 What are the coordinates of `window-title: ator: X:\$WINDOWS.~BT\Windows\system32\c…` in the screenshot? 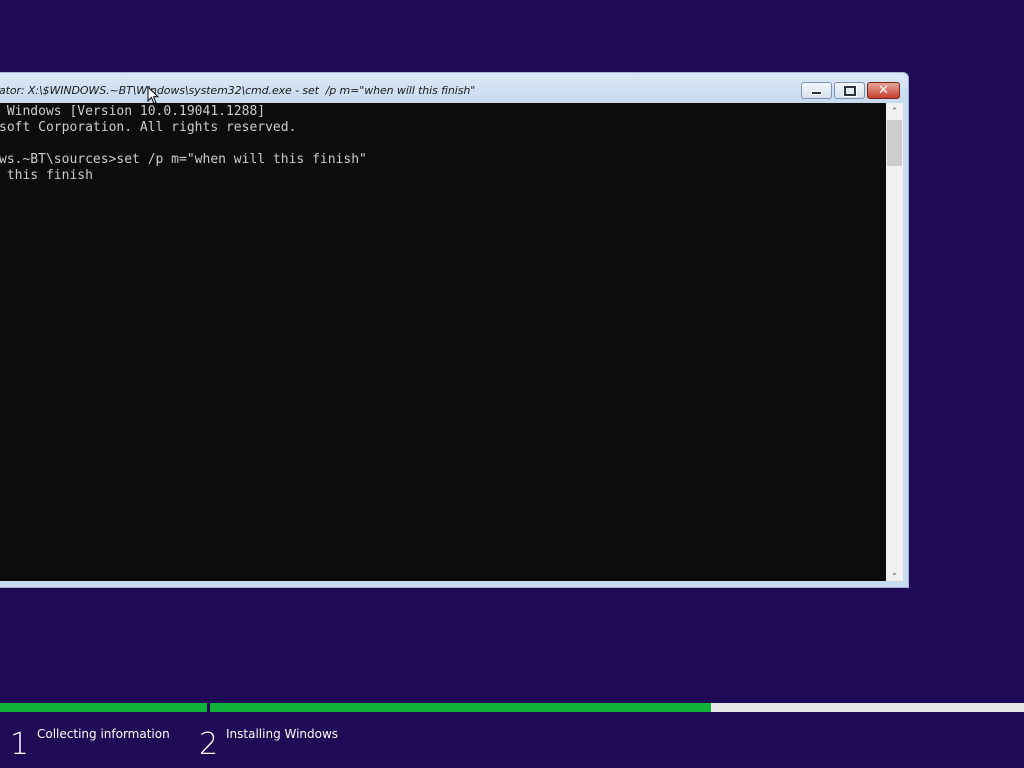 It's located at (238, 90).